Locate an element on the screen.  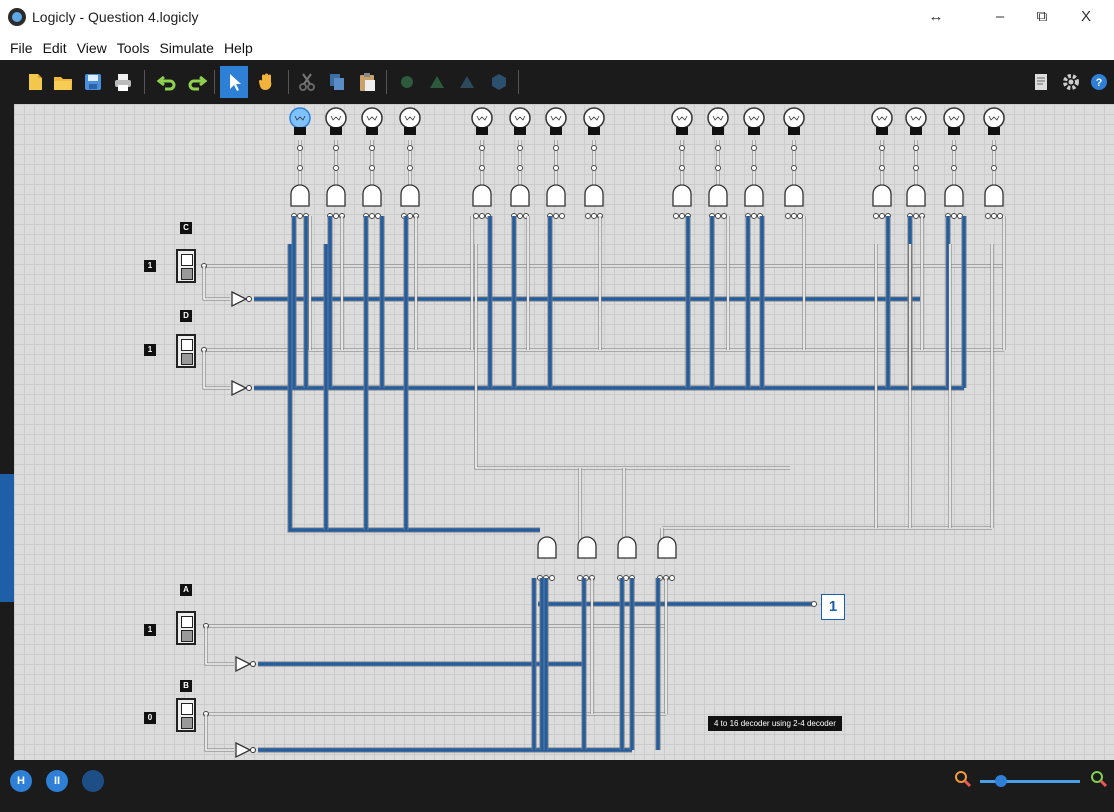
input-value-b: 0 is located at coordinates (150, 718).